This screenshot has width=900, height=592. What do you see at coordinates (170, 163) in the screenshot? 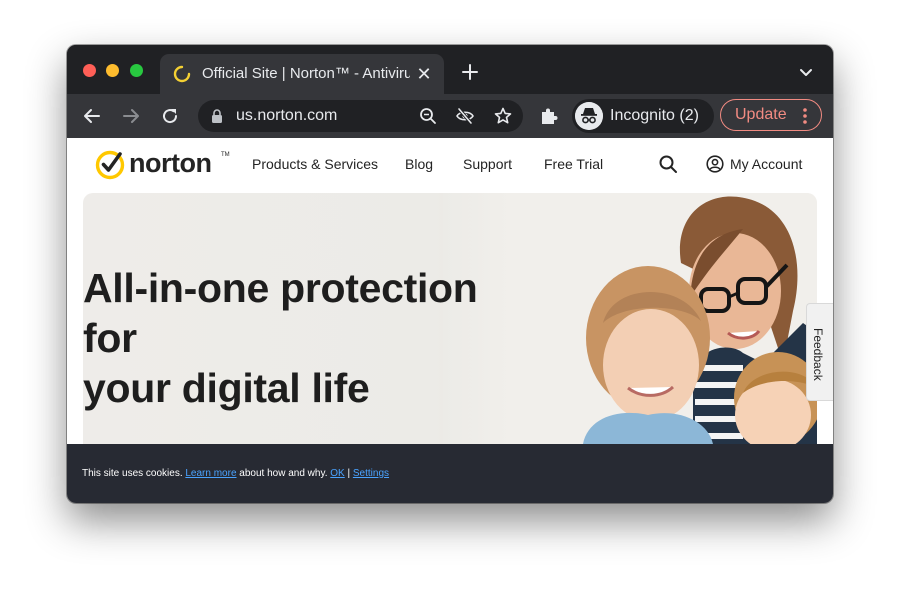
I see `logo-wordmark: norton` at bounding box center [170, 163].